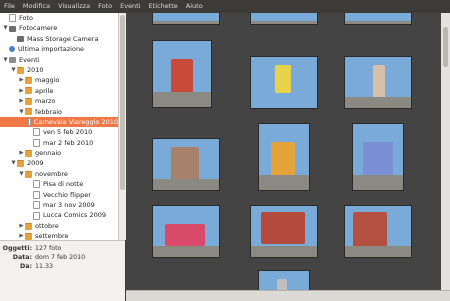  What do you see at coordinates (68, 142) in the screenshot?
I see `tree-item-label: mar 2 feb 2010` at bounding box center [68, 142].